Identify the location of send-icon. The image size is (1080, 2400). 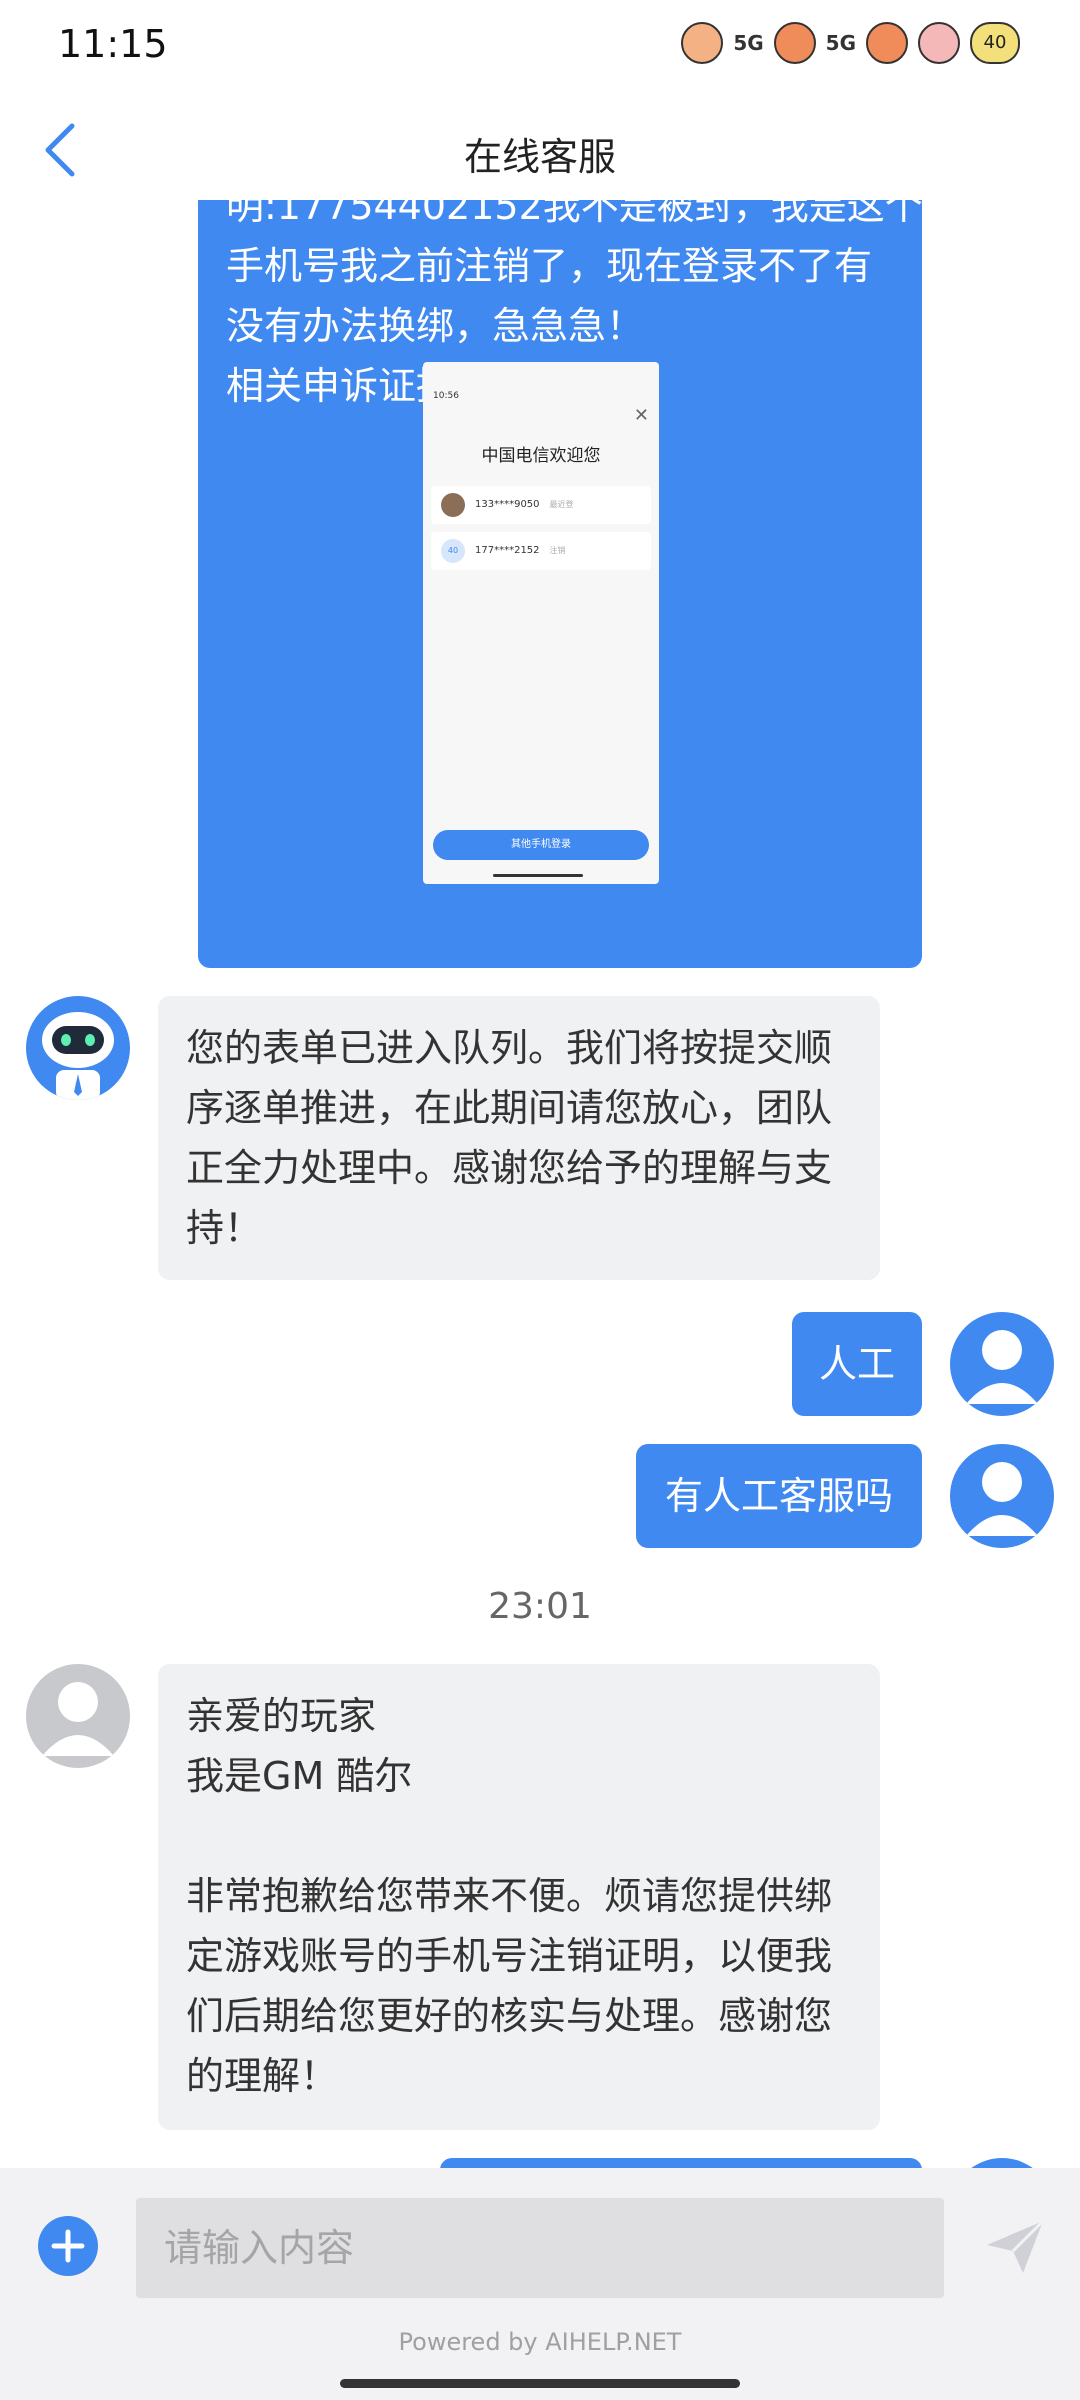
(1016, 2246).